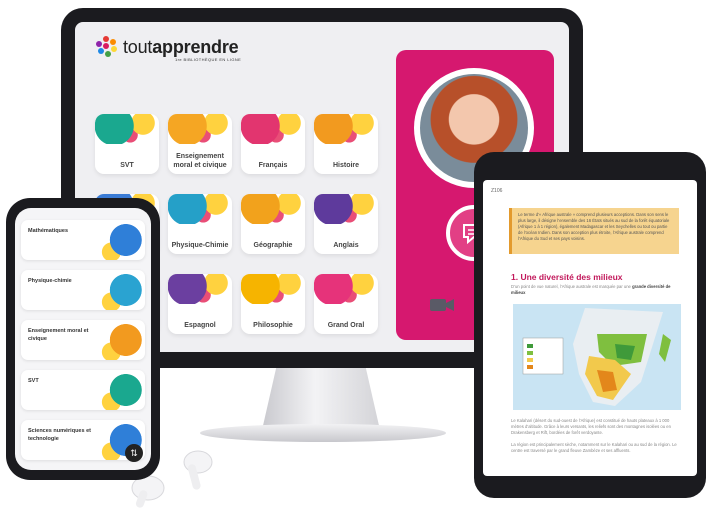 The height and width of the screenshot is (515, 707). I want to click on subject-tile: Géographie, so click(273, 224).